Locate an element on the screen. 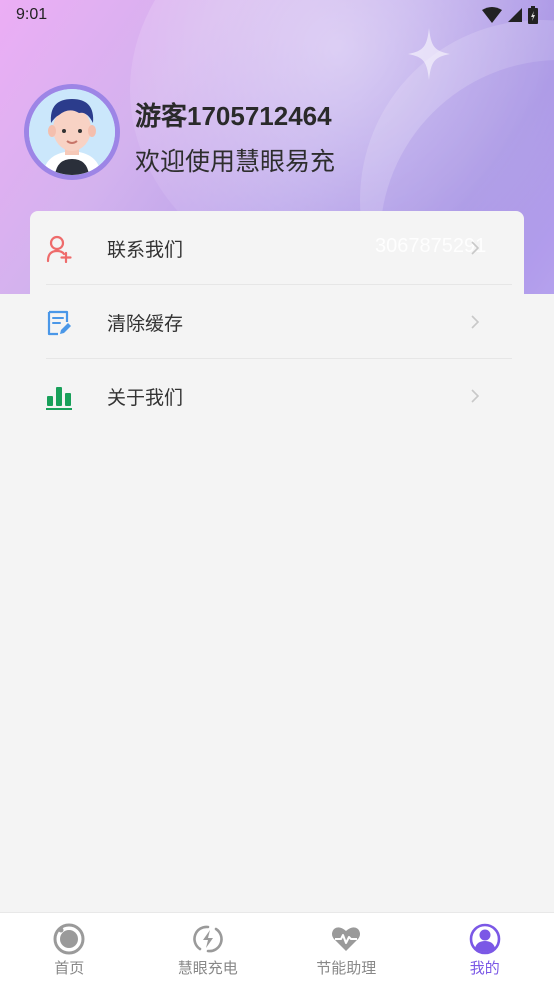  tab-mine: 我的 is located at coordinates (485, 948).